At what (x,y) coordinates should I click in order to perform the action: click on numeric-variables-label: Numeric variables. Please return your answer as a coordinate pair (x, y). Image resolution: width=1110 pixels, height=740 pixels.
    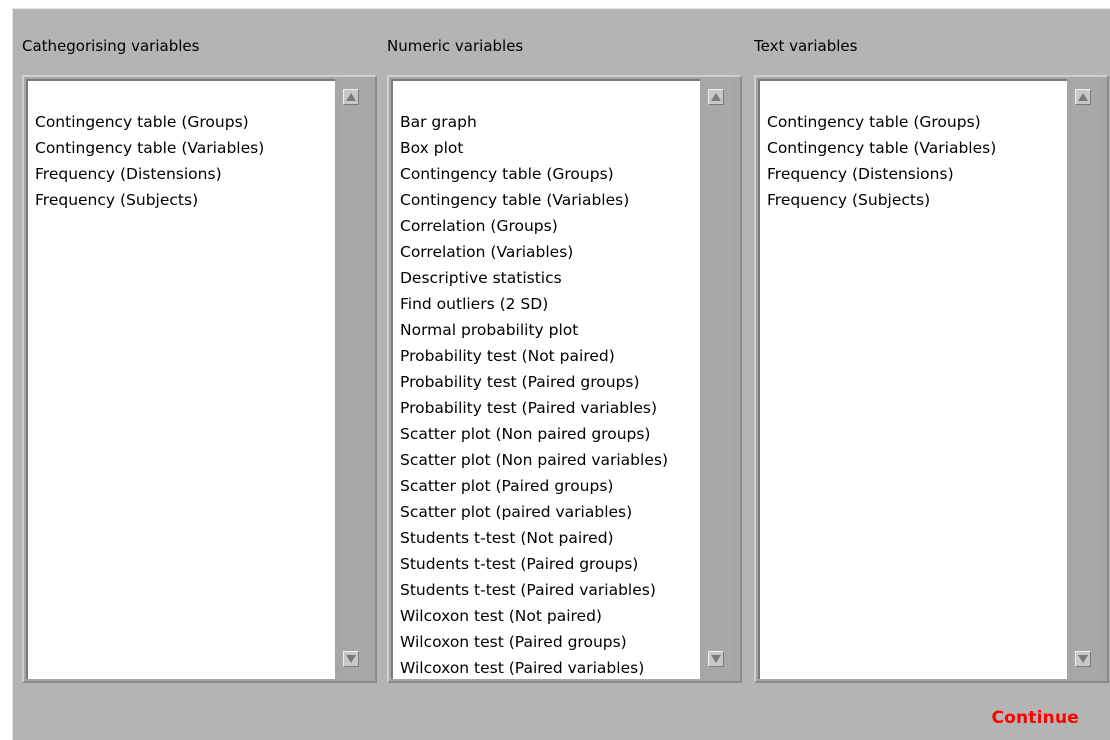
    Looking at the image, I should click on (455, 46).